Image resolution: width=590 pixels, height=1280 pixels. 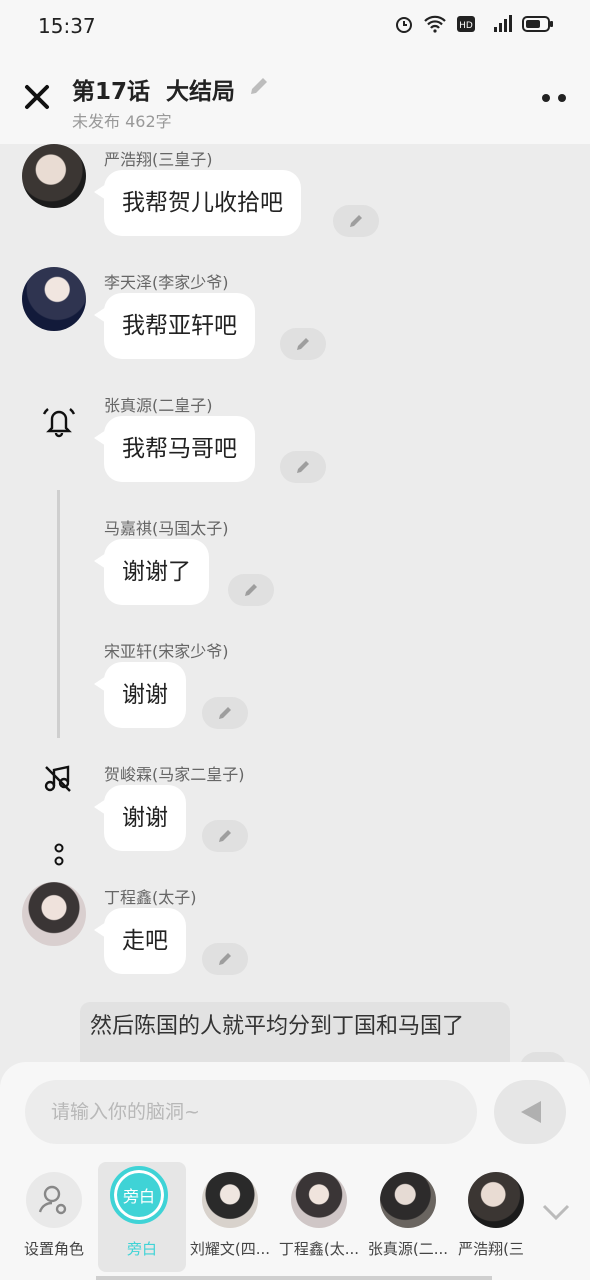 I want to click on message-bubble: 我帮马哥吧, so click(x=174, y=449).